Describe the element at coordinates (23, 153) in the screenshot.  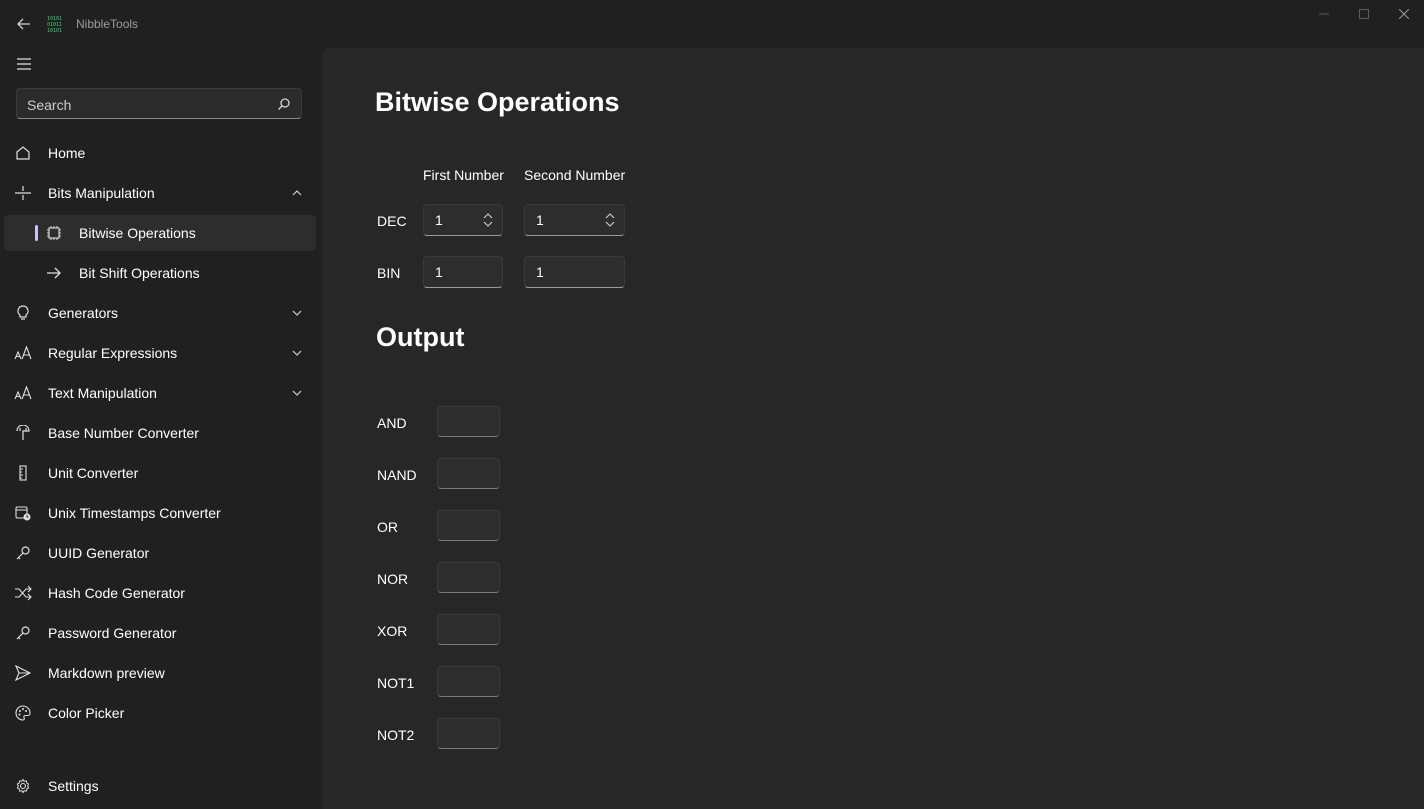
I see `home-icon` at that location.